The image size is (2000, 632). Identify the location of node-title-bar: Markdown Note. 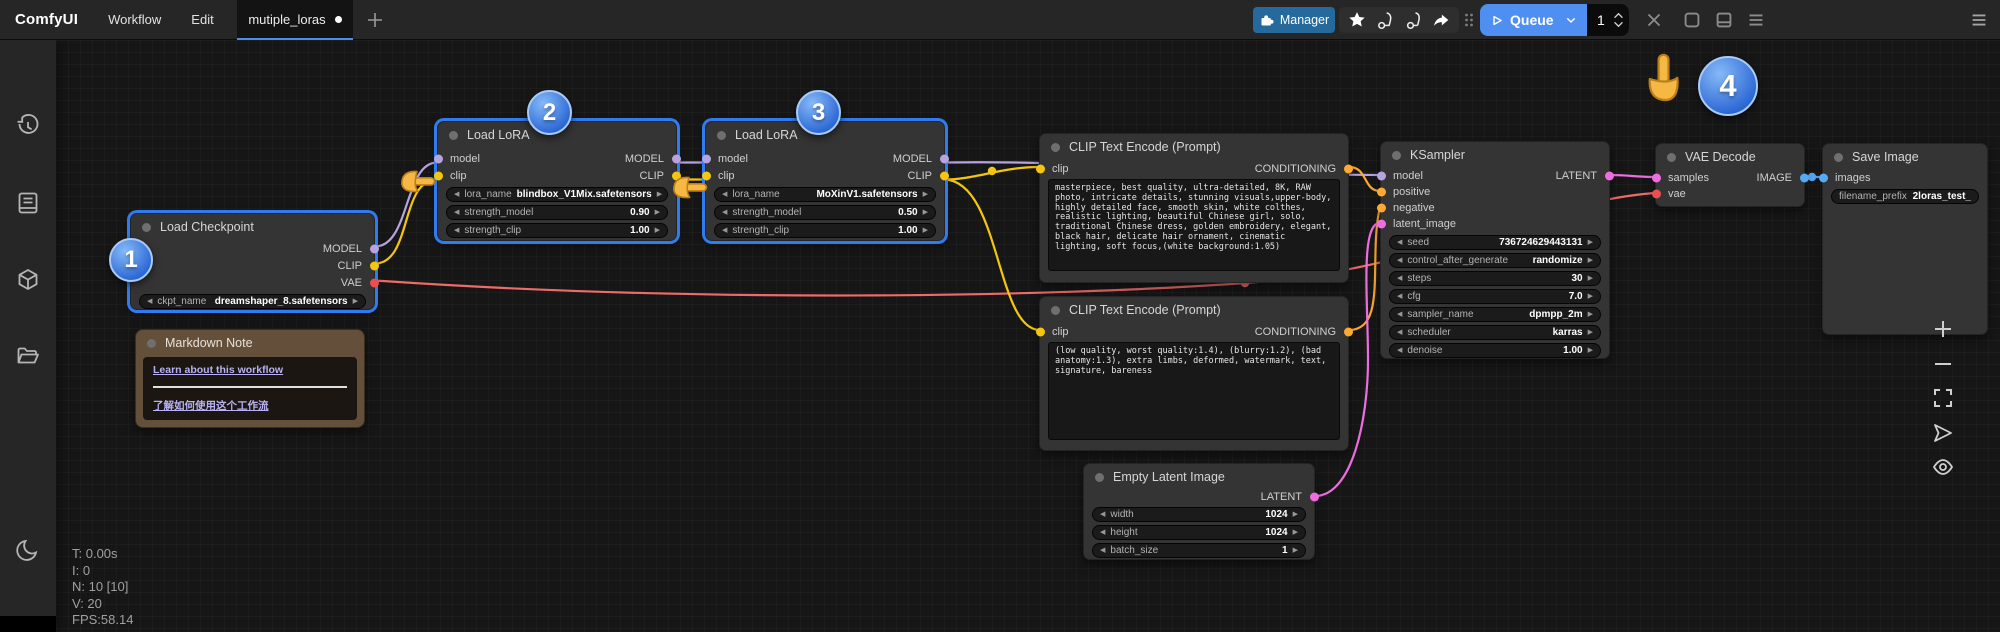
(250, 343).